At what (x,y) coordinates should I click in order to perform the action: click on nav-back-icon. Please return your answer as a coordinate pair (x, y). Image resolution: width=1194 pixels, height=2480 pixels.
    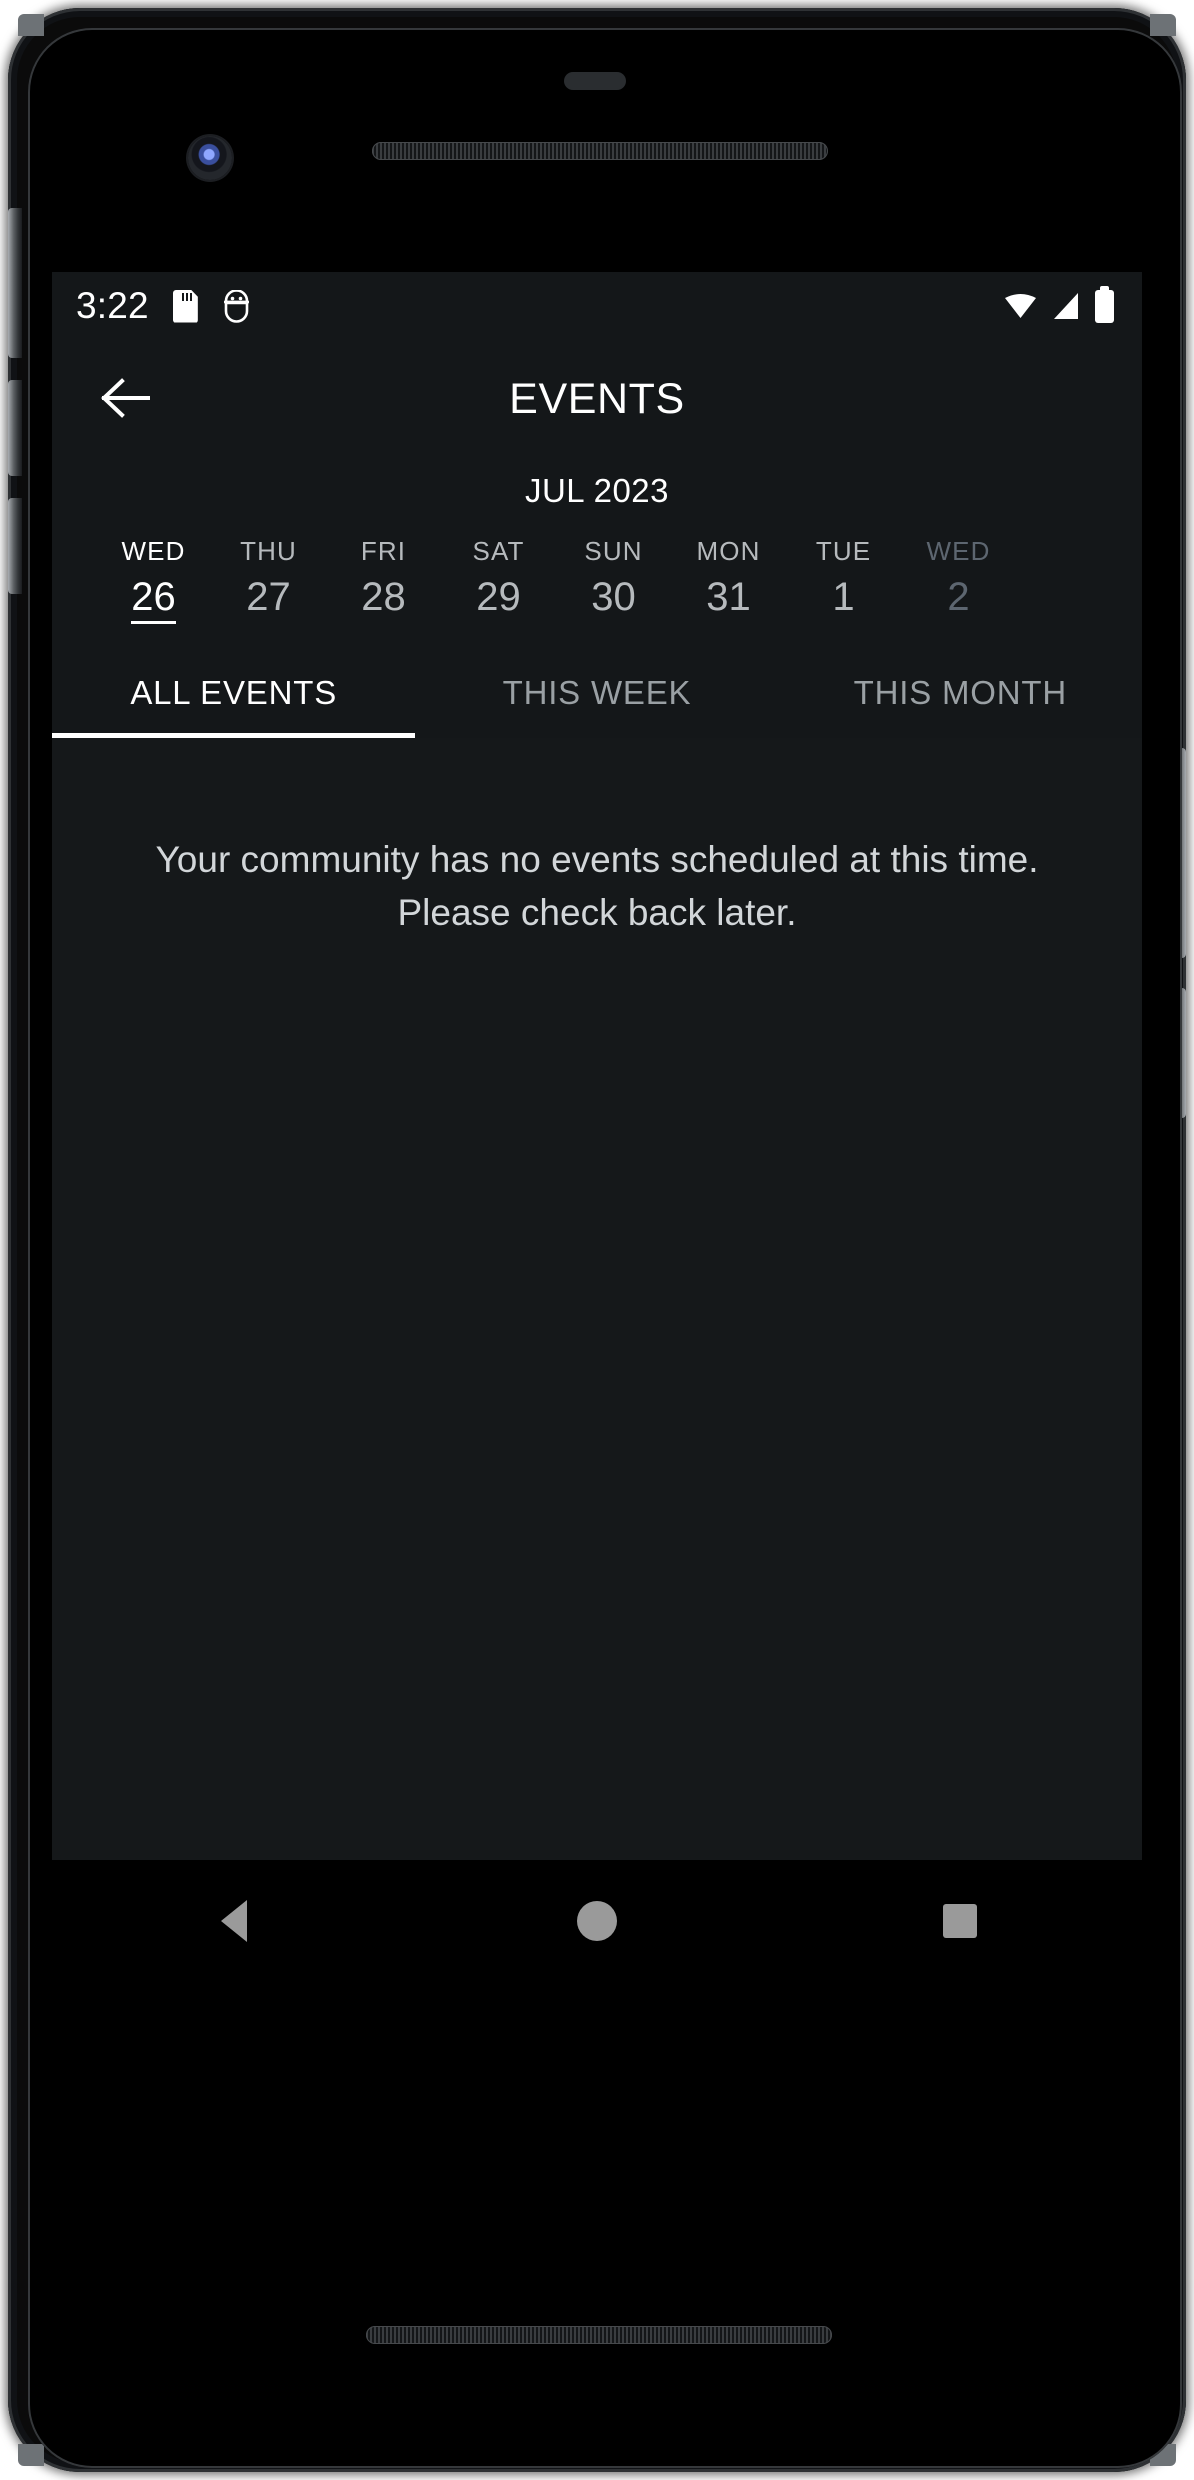
    Looking at the image, I should click on (233, 1921).